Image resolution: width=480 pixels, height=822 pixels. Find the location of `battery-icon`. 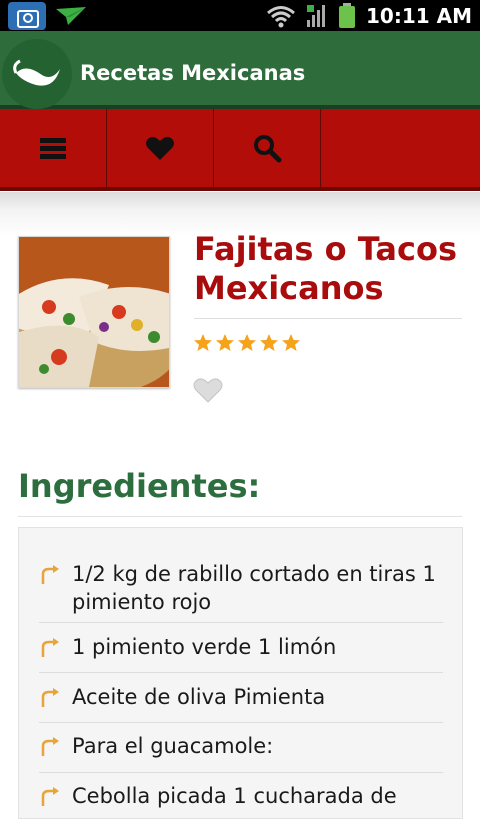

battery-icon is located at coordinates (346, 15).